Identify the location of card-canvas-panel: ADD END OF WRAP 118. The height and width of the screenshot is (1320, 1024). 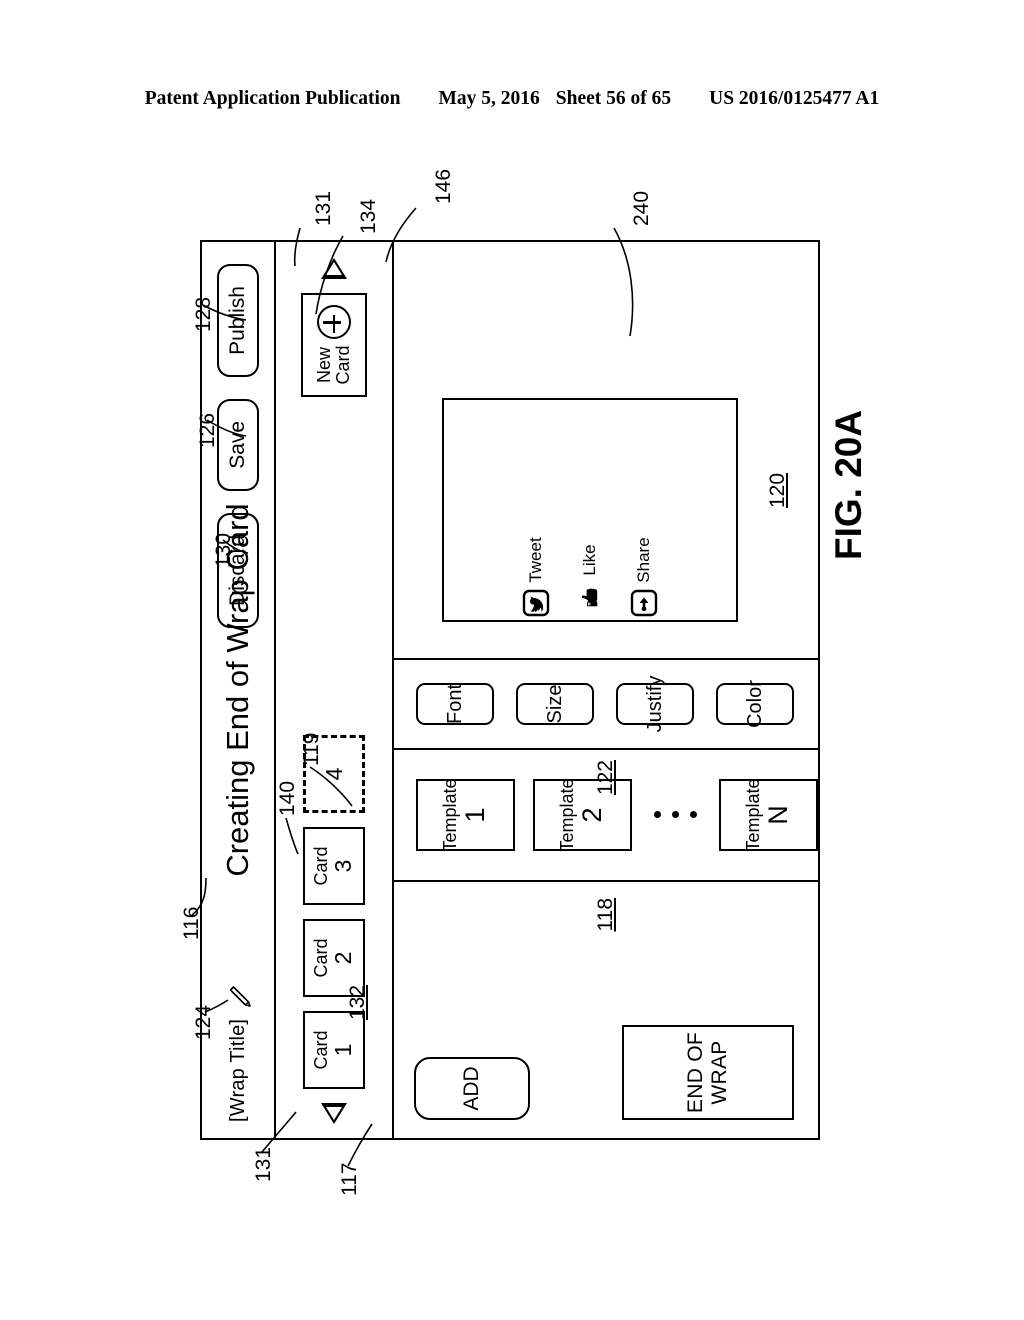
(606, 1009).